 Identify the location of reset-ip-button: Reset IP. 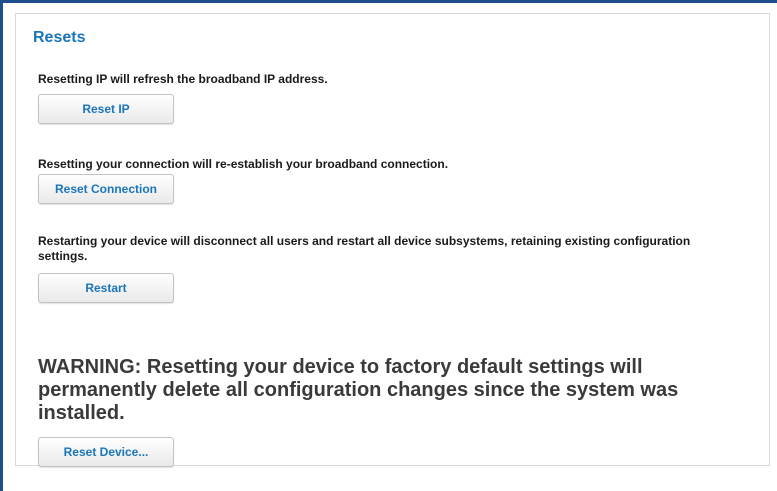
(106, 109).